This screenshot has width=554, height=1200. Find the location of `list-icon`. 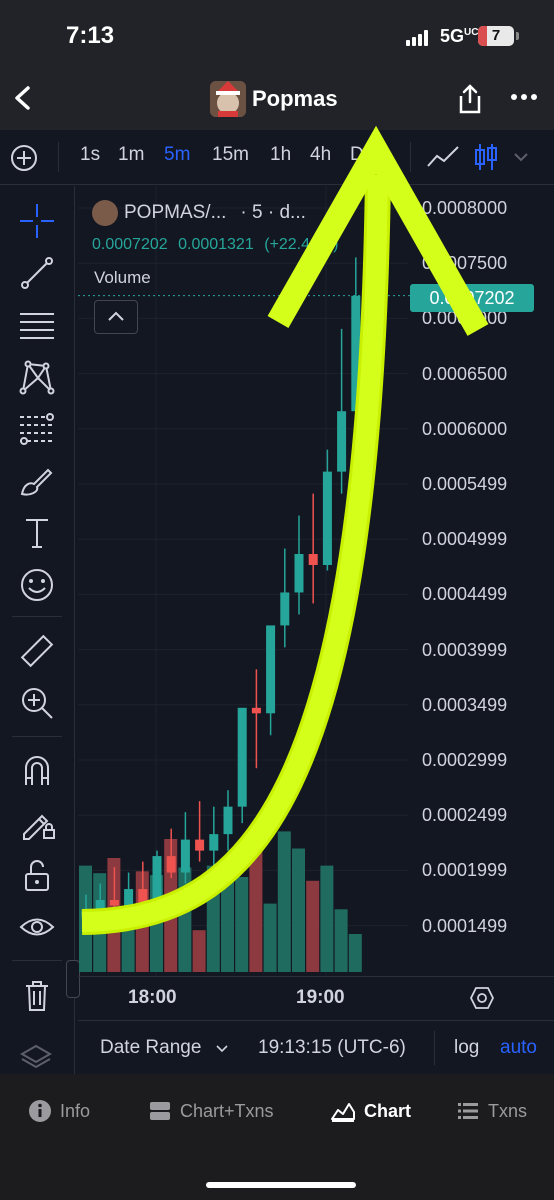

list-icon is located at coordinates (468, 1111).